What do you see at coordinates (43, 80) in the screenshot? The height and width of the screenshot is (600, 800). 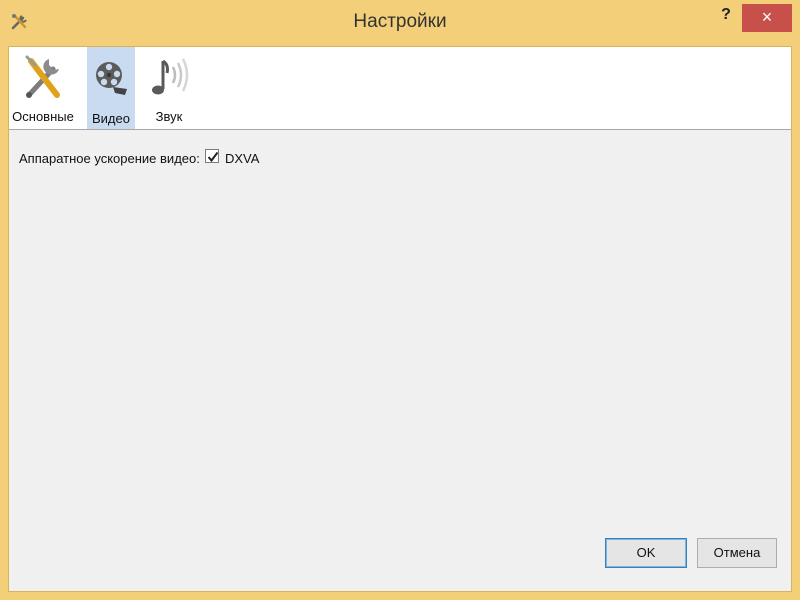 I see `tools-icon` at bounding box center [43, 80].